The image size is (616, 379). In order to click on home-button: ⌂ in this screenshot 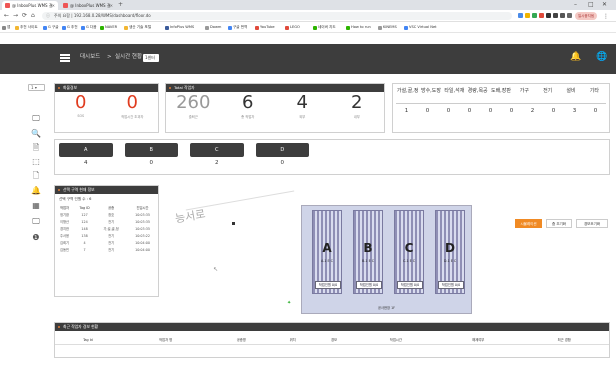, I will do `click(33, 16)`.